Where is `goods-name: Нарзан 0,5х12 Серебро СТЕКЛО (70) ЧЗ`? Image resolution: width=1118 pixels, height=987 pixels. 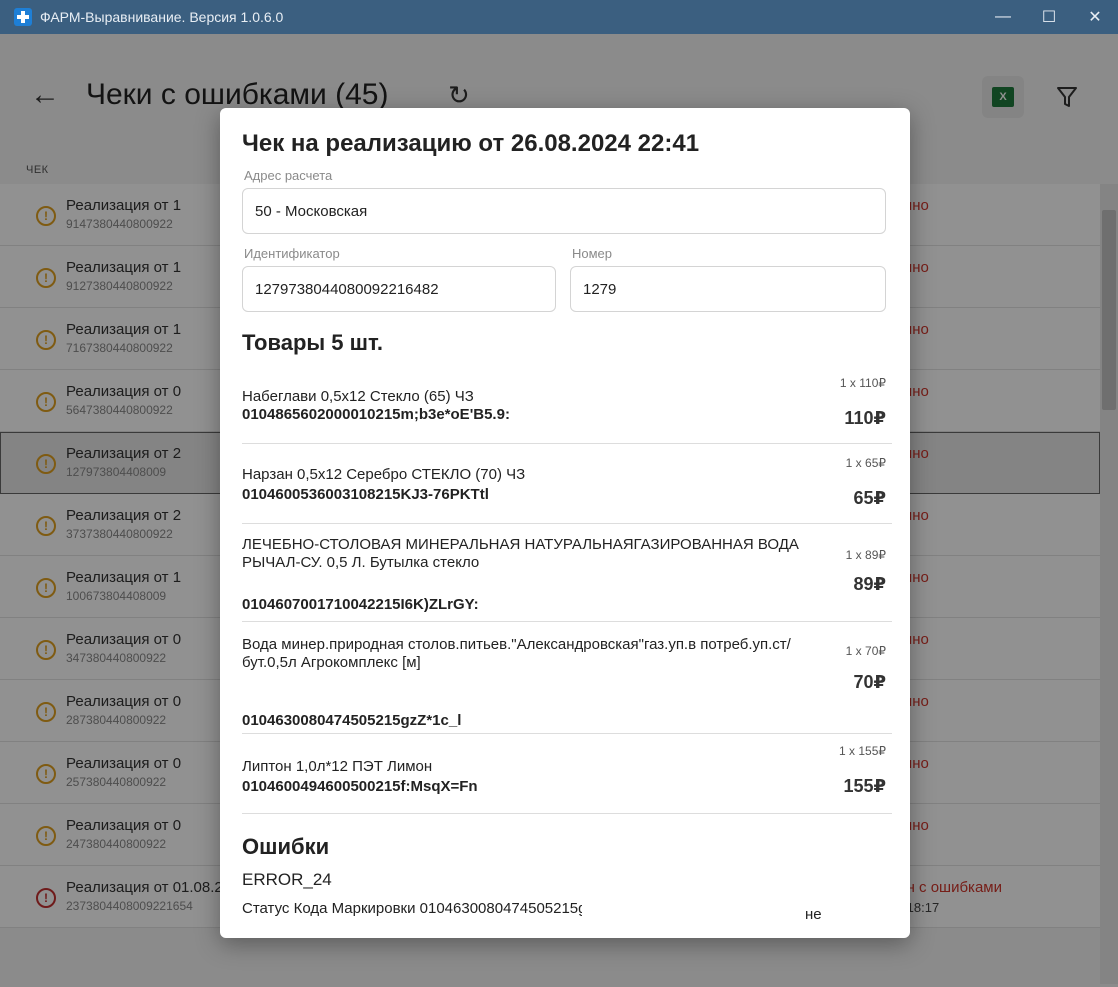 goods-name: Нарзан 0,5х12 Серебро СТЕКЛО (70) ЧЗ is located at coordinates (384, 474).